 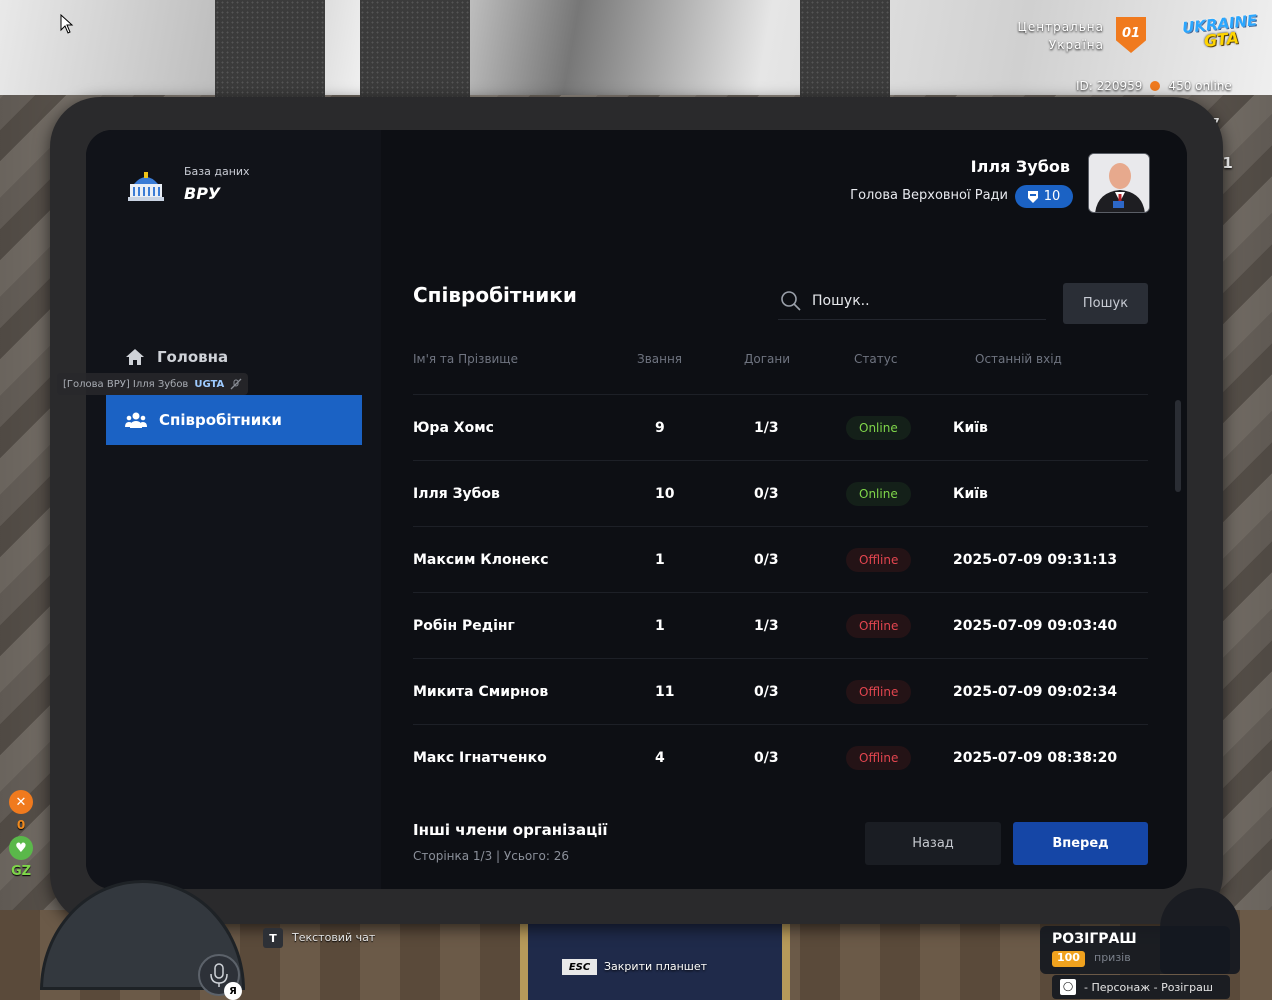 I want to click on user-role: Голова Верховної Ради, so click(x=929, y=195).